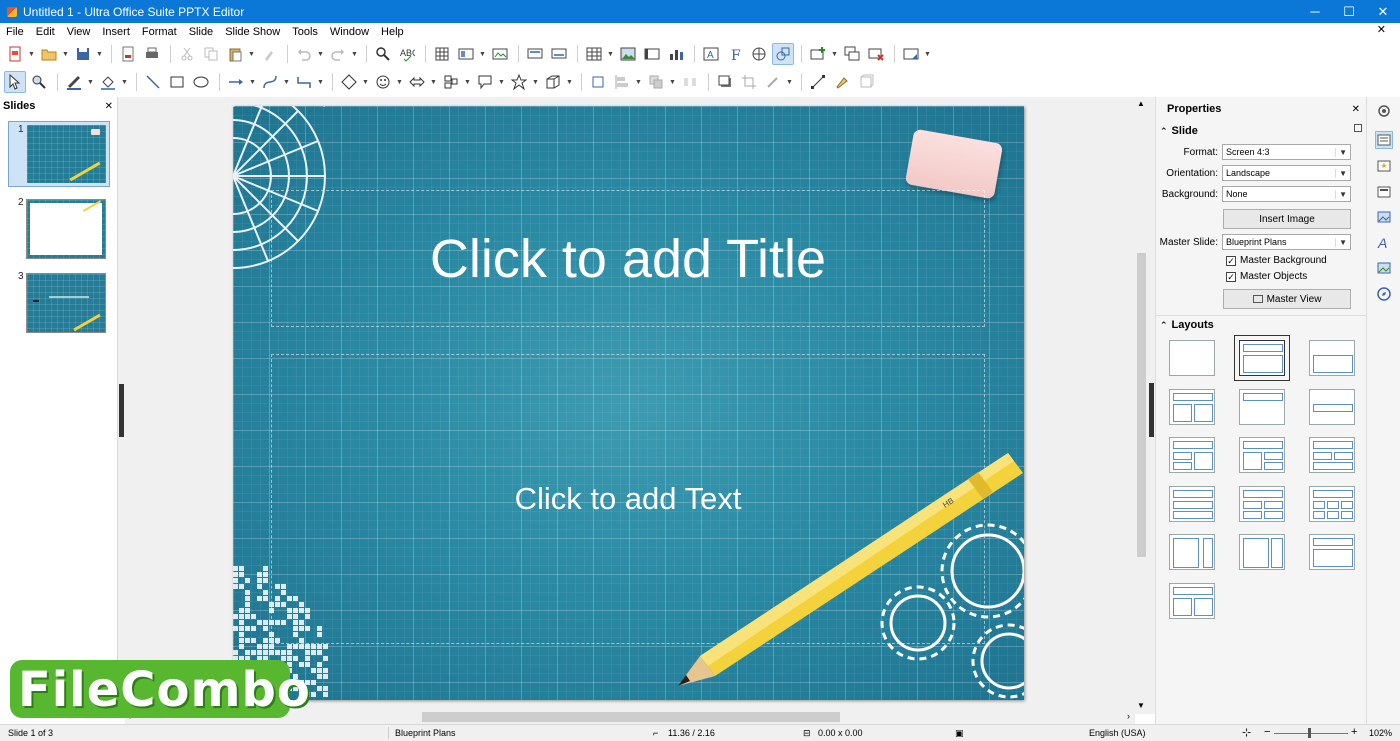 This screenshot has height=741, width=1400. What do you see at coordinates (270, 82) in the screenshot?
I see `curve-icon` at bounding box center [270, 82].